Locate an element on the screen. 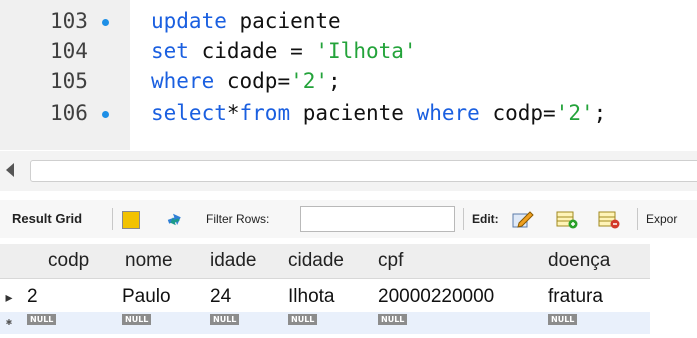 This screenshot has height=338, width=697. line-number: 103 is located at coordinates (69, 21).